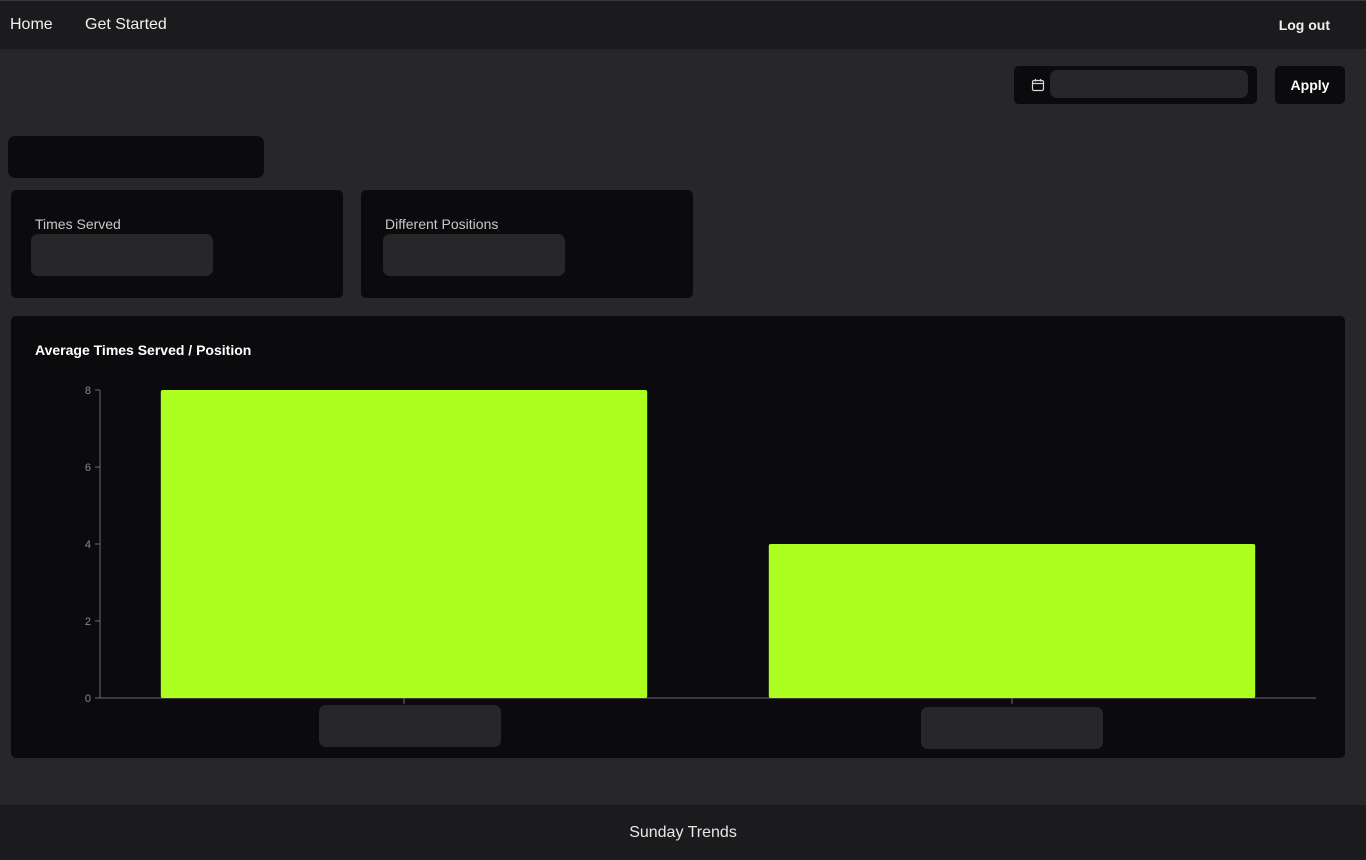 This screenshot has height=860, width=1366. I want to click on y-tick-label: 6, so click(88, 468).